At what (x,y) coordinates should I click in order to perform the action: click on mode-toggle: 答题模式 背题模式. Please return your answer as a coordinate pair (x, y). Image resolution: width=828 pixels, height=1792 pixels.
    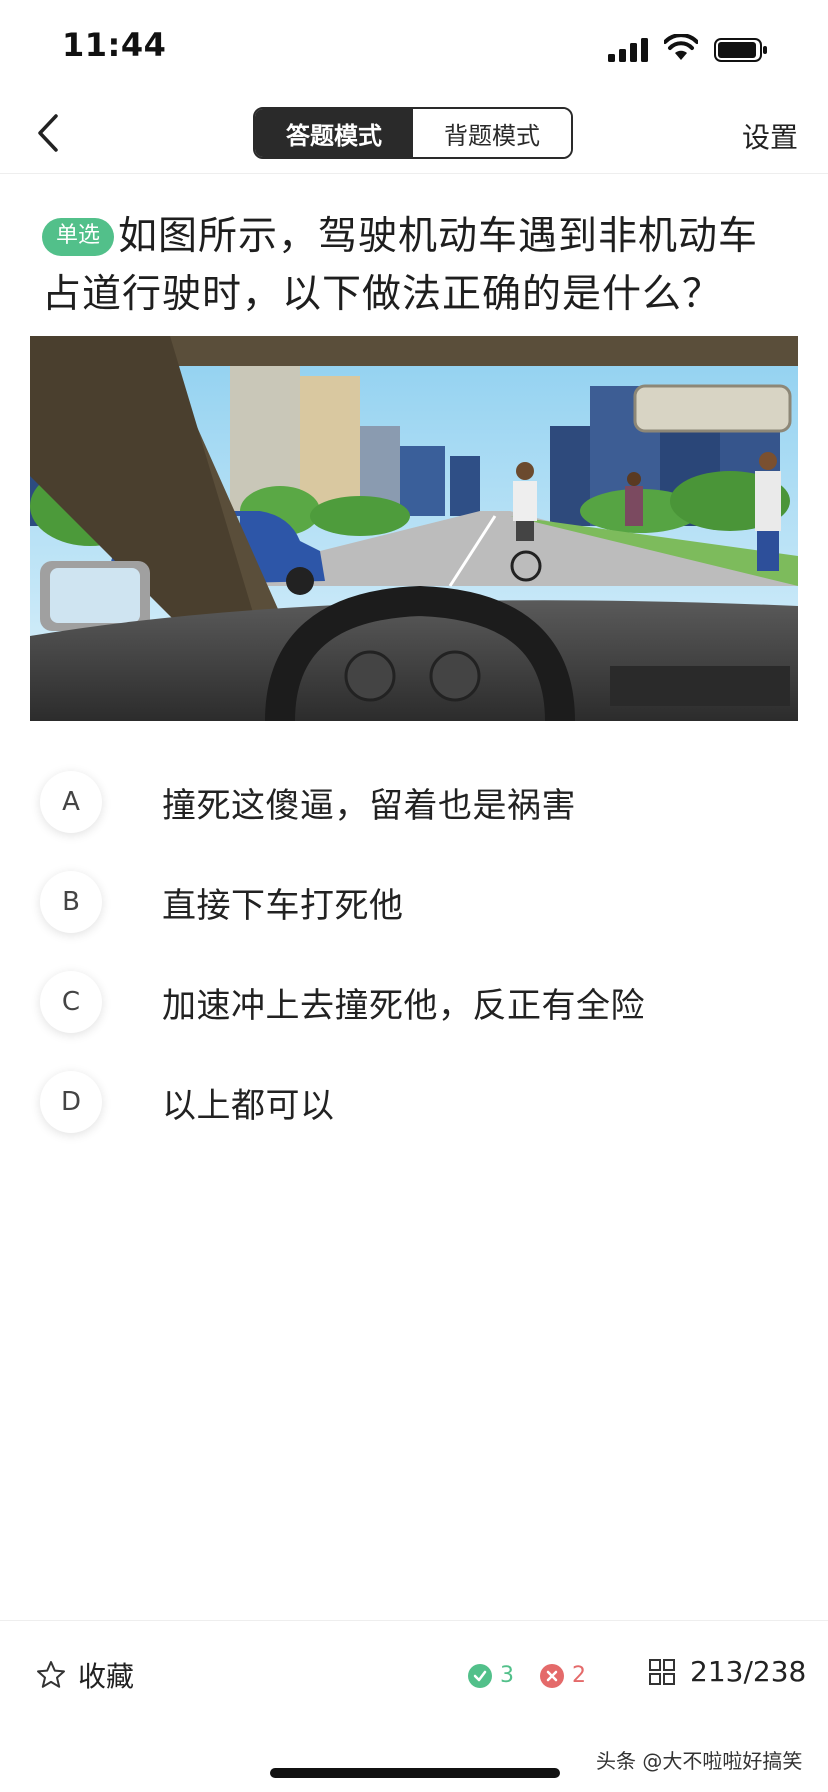
    Looking at the image, I should click on (413, 133).